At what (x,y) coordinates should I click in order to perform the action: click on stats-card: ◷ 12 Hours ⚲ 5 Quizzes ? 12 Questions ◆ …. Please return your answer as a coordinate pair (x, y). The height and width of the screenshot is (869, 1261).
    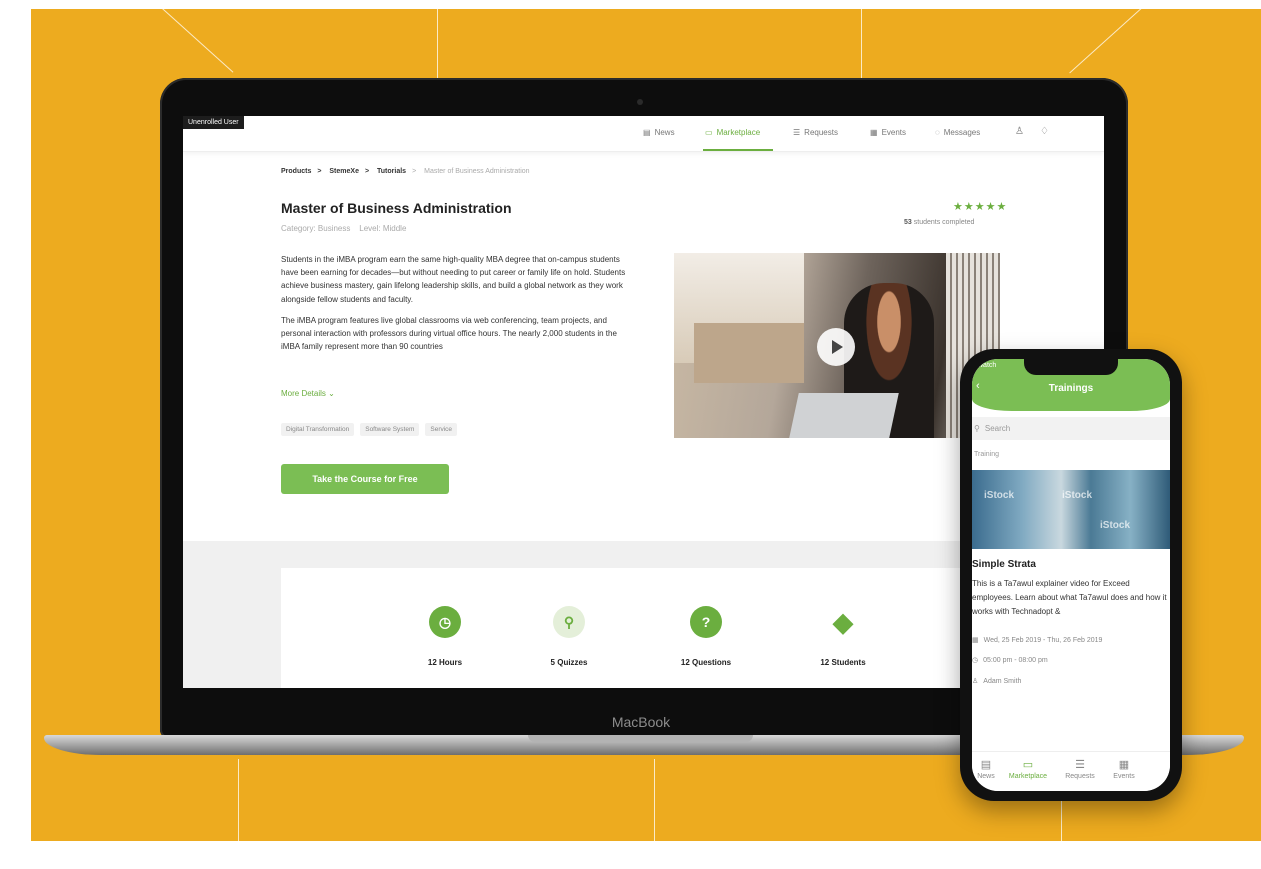
    Looking at the image, I should click on (671, 628).